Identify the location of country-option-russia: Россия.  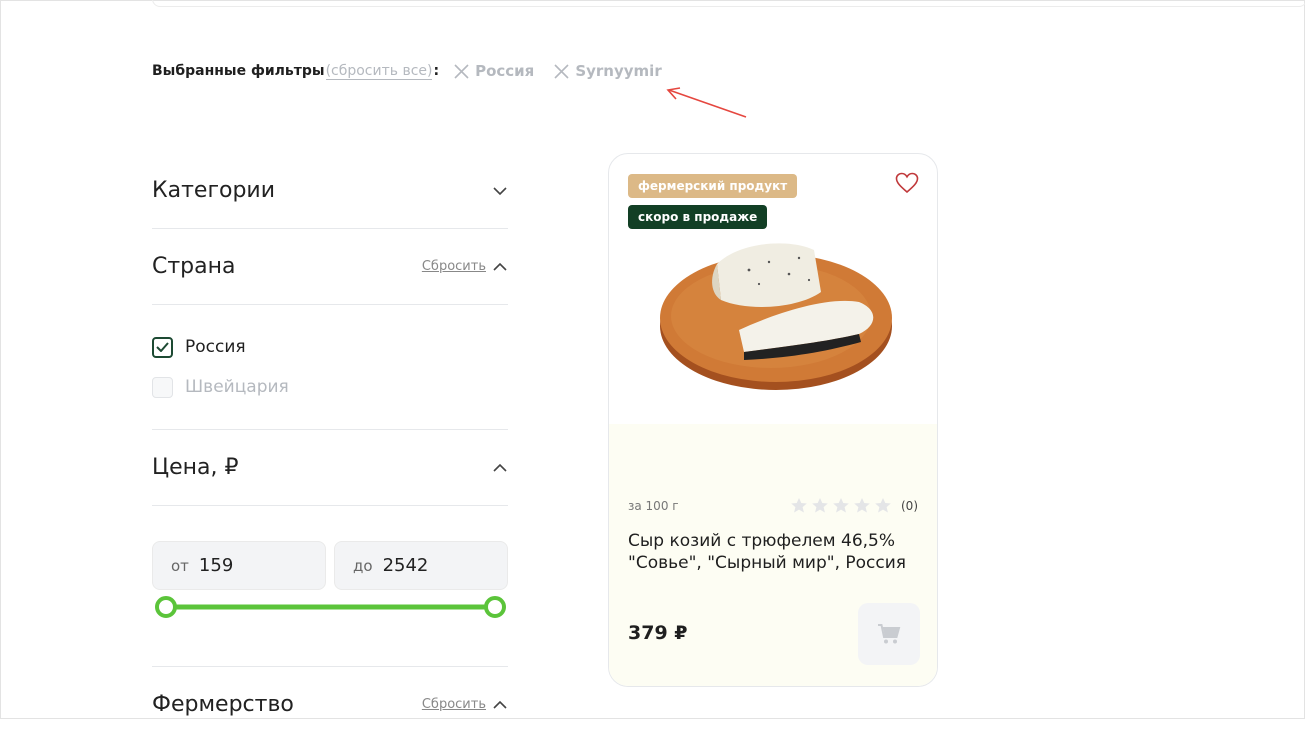
(330, 347).